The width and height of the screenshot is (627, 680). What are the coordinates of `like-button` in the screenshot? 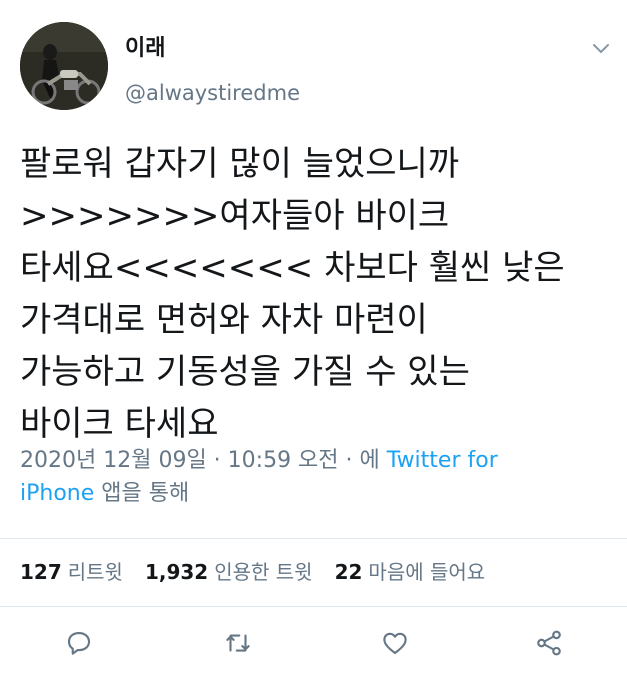 It's located at (395, 643).